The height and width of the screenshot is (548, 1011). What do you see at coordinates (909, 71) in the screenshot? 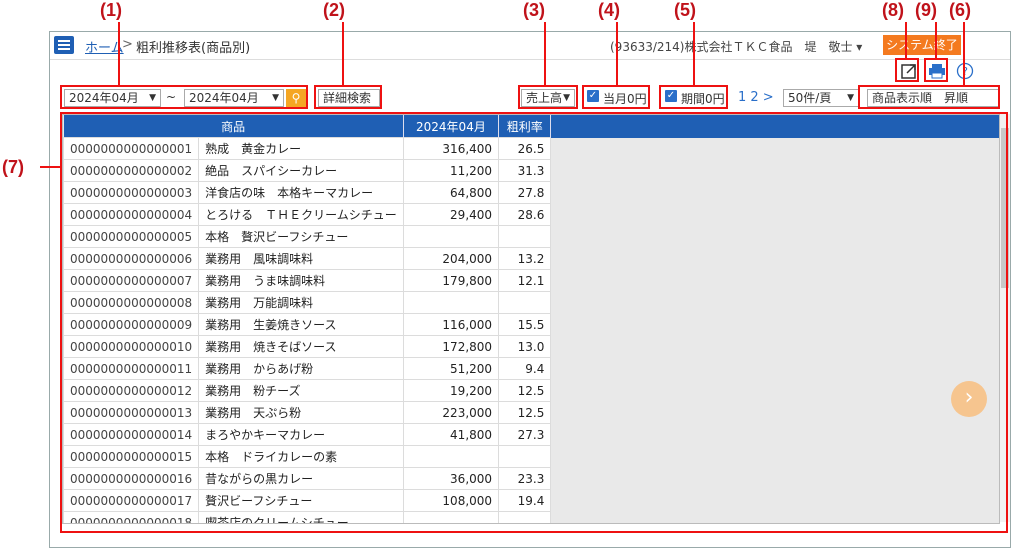
I see `external-link-icon` at bounding box center [909, 71].